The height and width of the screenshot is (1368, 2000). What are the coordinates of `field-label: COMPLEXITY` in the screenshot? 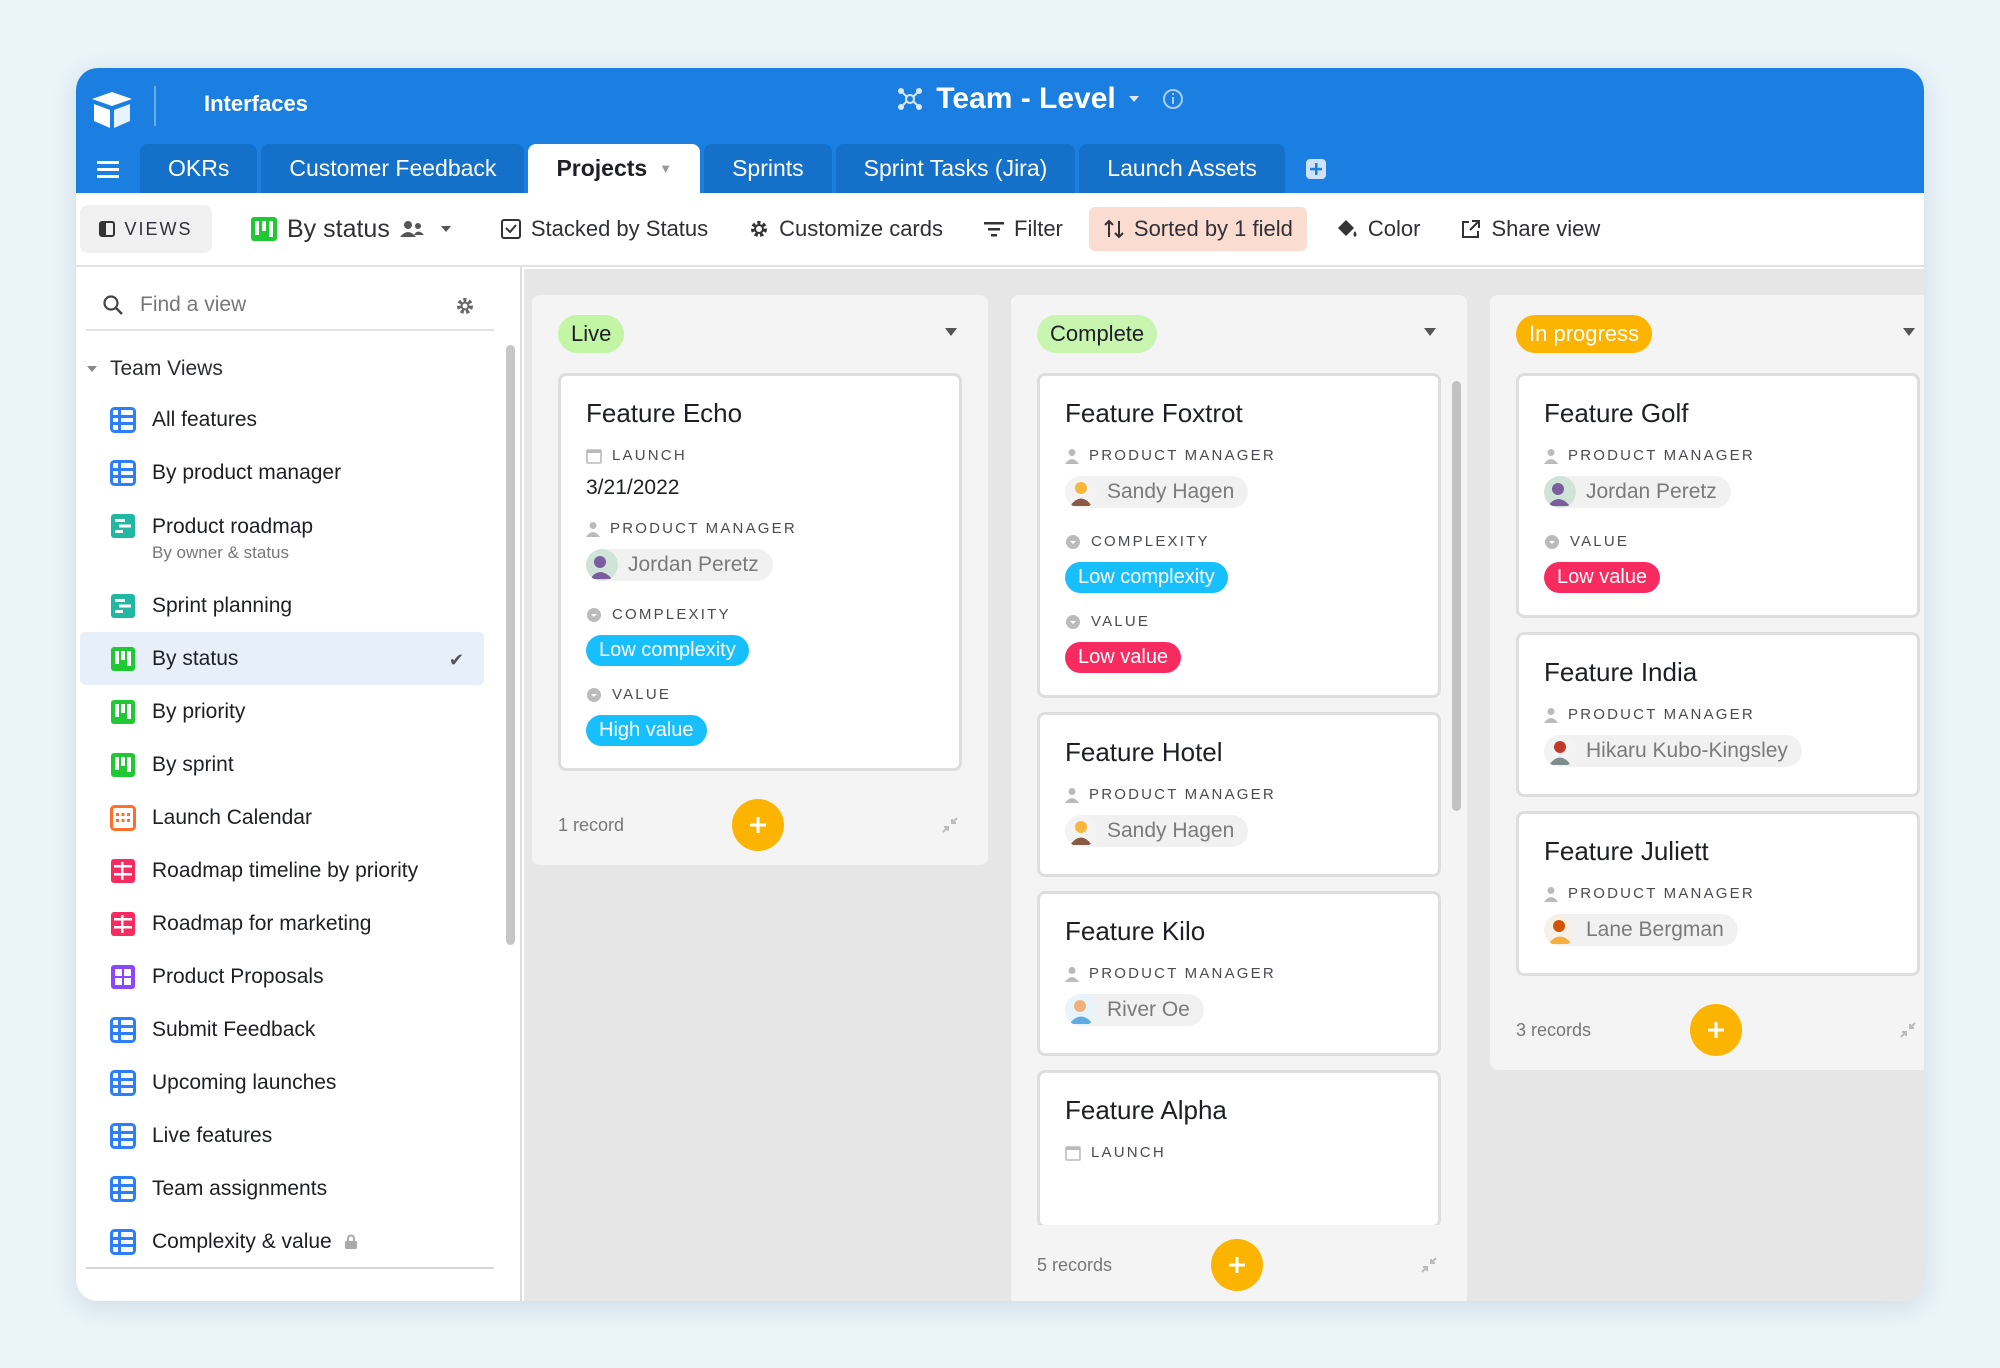 It's located at (671, 614).